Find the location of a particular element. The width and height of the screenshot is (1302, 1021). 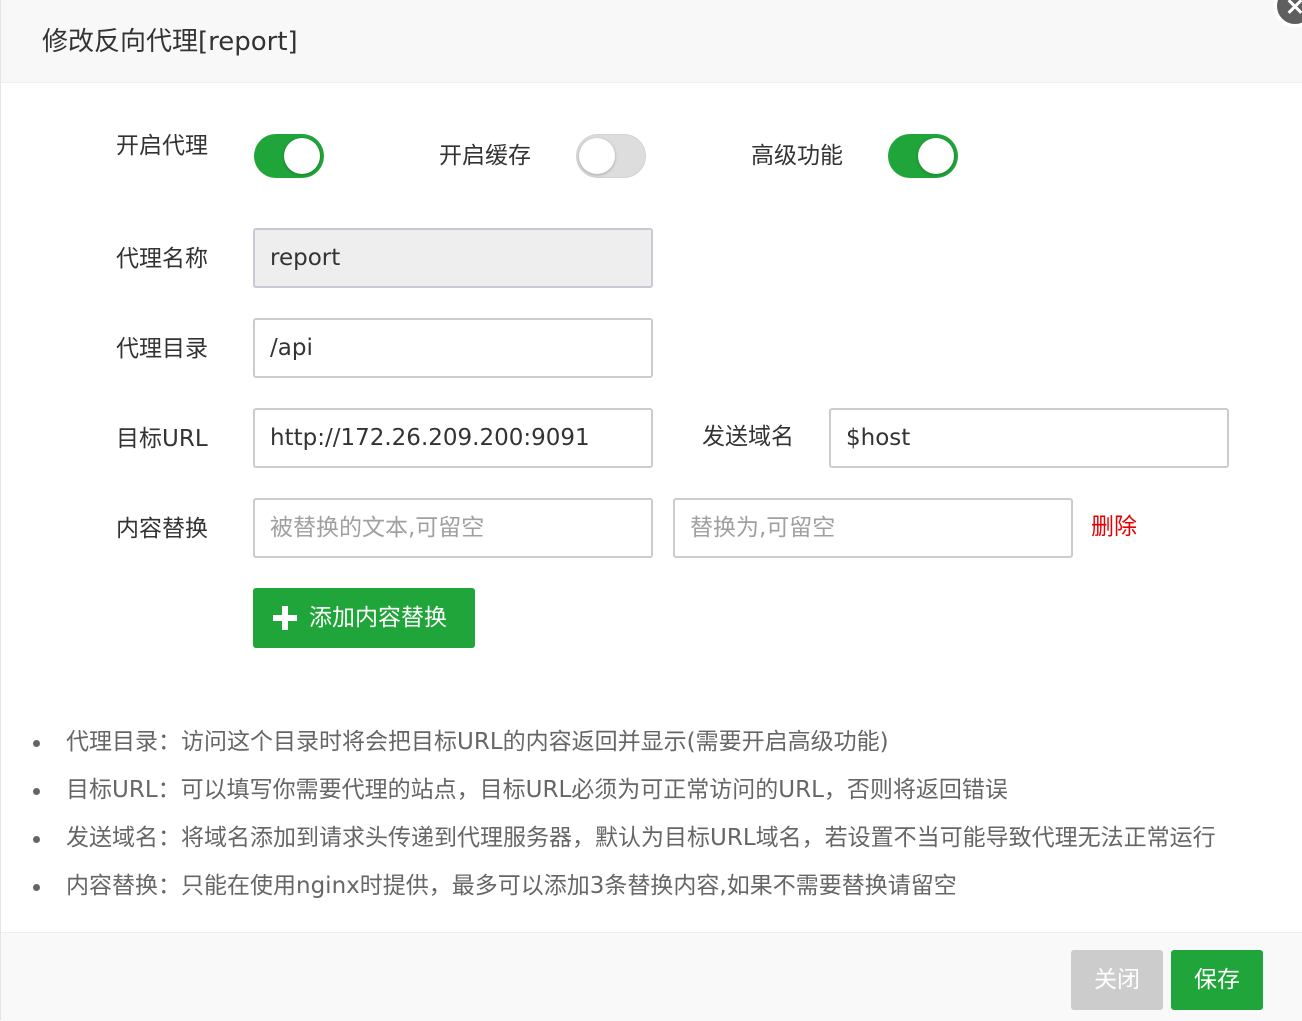

advanced-toggle-label: 高级功能 is located at coordinates (797, 156).